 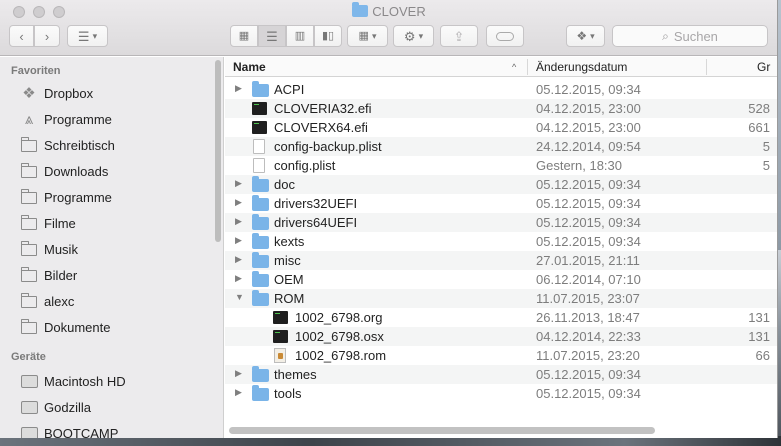 What do you see at coordinates (442, 430) in the screenshot?
I see `horizontal-scrollbar` at bounding box center [442, 430].